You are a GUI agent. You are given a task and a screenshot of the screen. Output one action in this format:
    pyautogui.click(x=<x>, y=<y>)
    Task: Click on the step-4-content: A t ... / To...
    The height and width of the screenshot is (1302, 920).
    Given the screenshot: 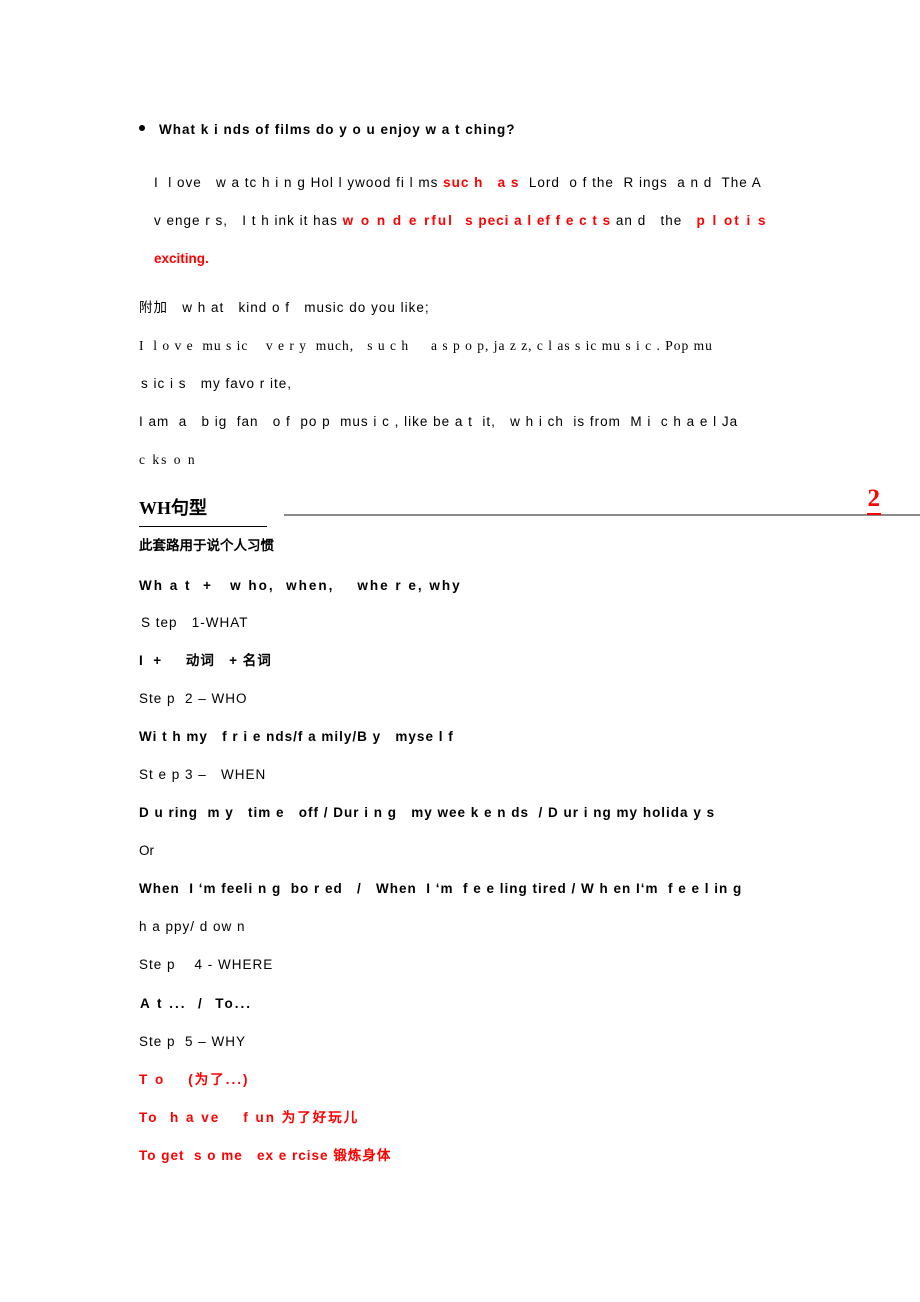 What is the action you would take?
    pyautogui.click(x=196, y=1003)
    